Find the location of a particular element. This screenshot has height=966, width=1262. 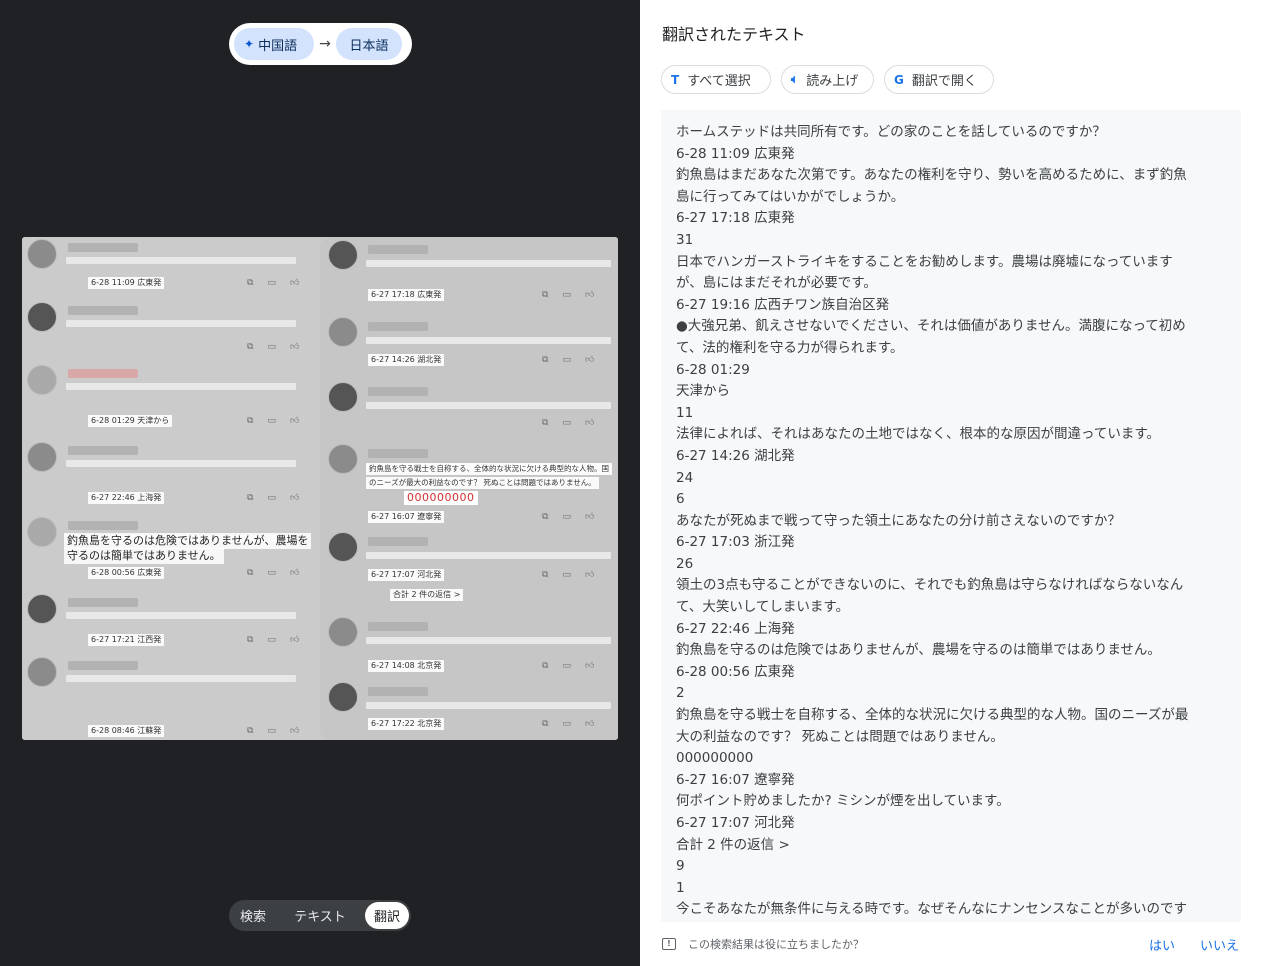

open-in-translate-button: G 翻訳で開く is located at coordinates (939, 79).